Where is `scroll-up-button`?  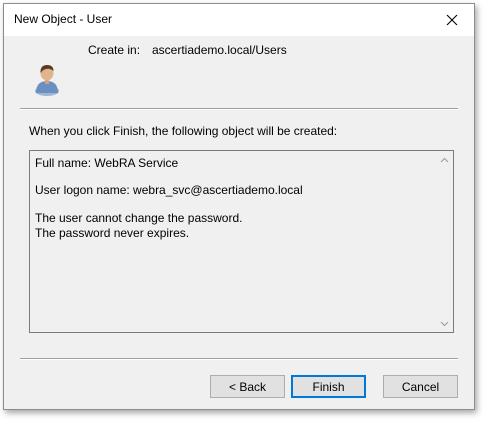 scroll-up-button is located at coordinates (444, 159).